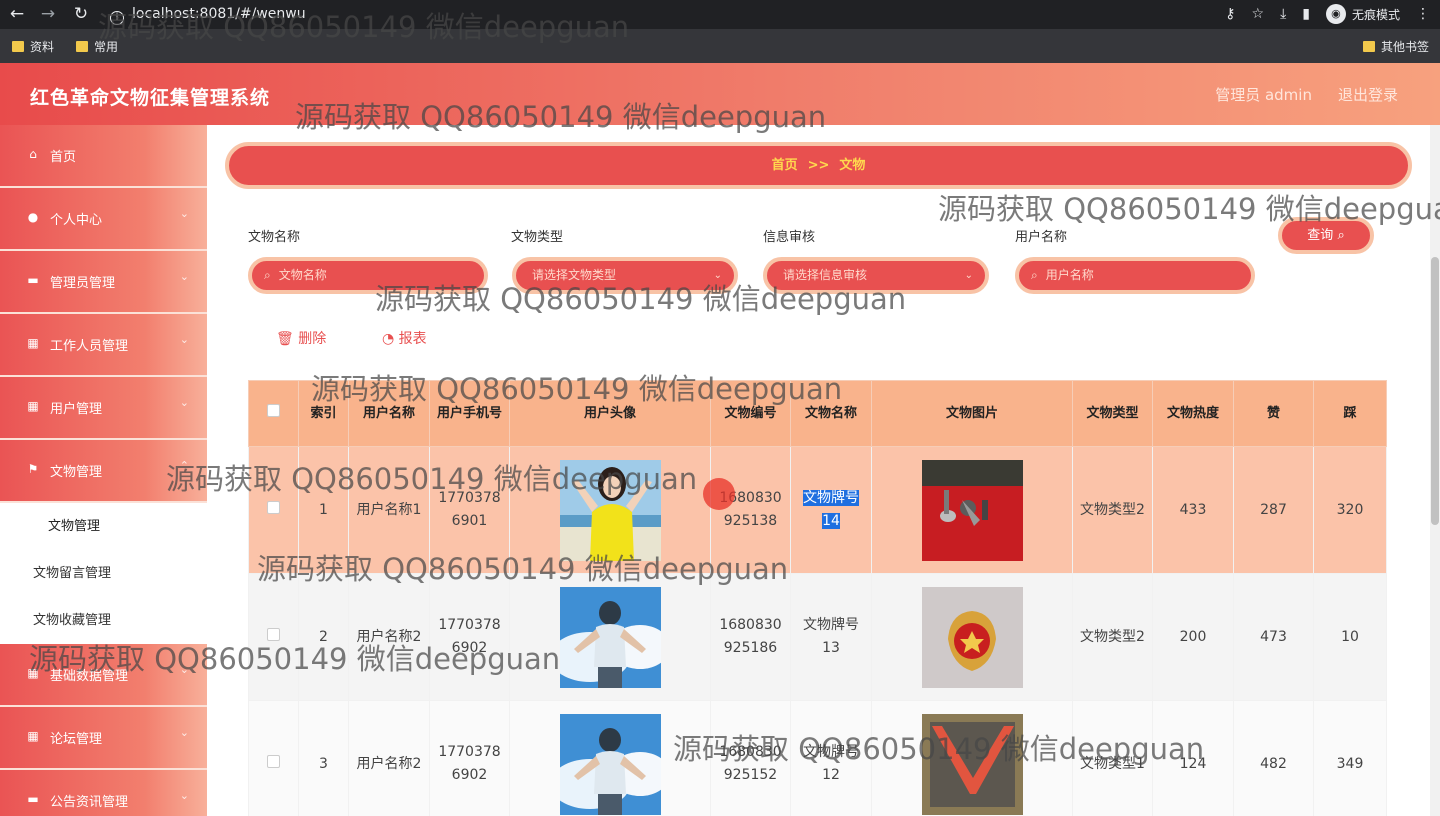 Image resolution: width=1440 pixels, height=816 pixels. Describe the element at coordinates (750, 413) in the screenshot. I see `column-header: 文物编号` at that location.